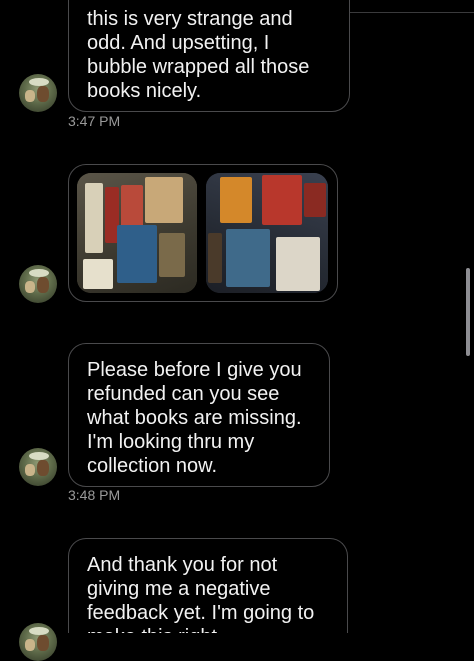 This screenshot has width=474, height=661. Describe the element at coordinates (267, 233) in the screenshot. I see `books-on-table-photo` at that location.